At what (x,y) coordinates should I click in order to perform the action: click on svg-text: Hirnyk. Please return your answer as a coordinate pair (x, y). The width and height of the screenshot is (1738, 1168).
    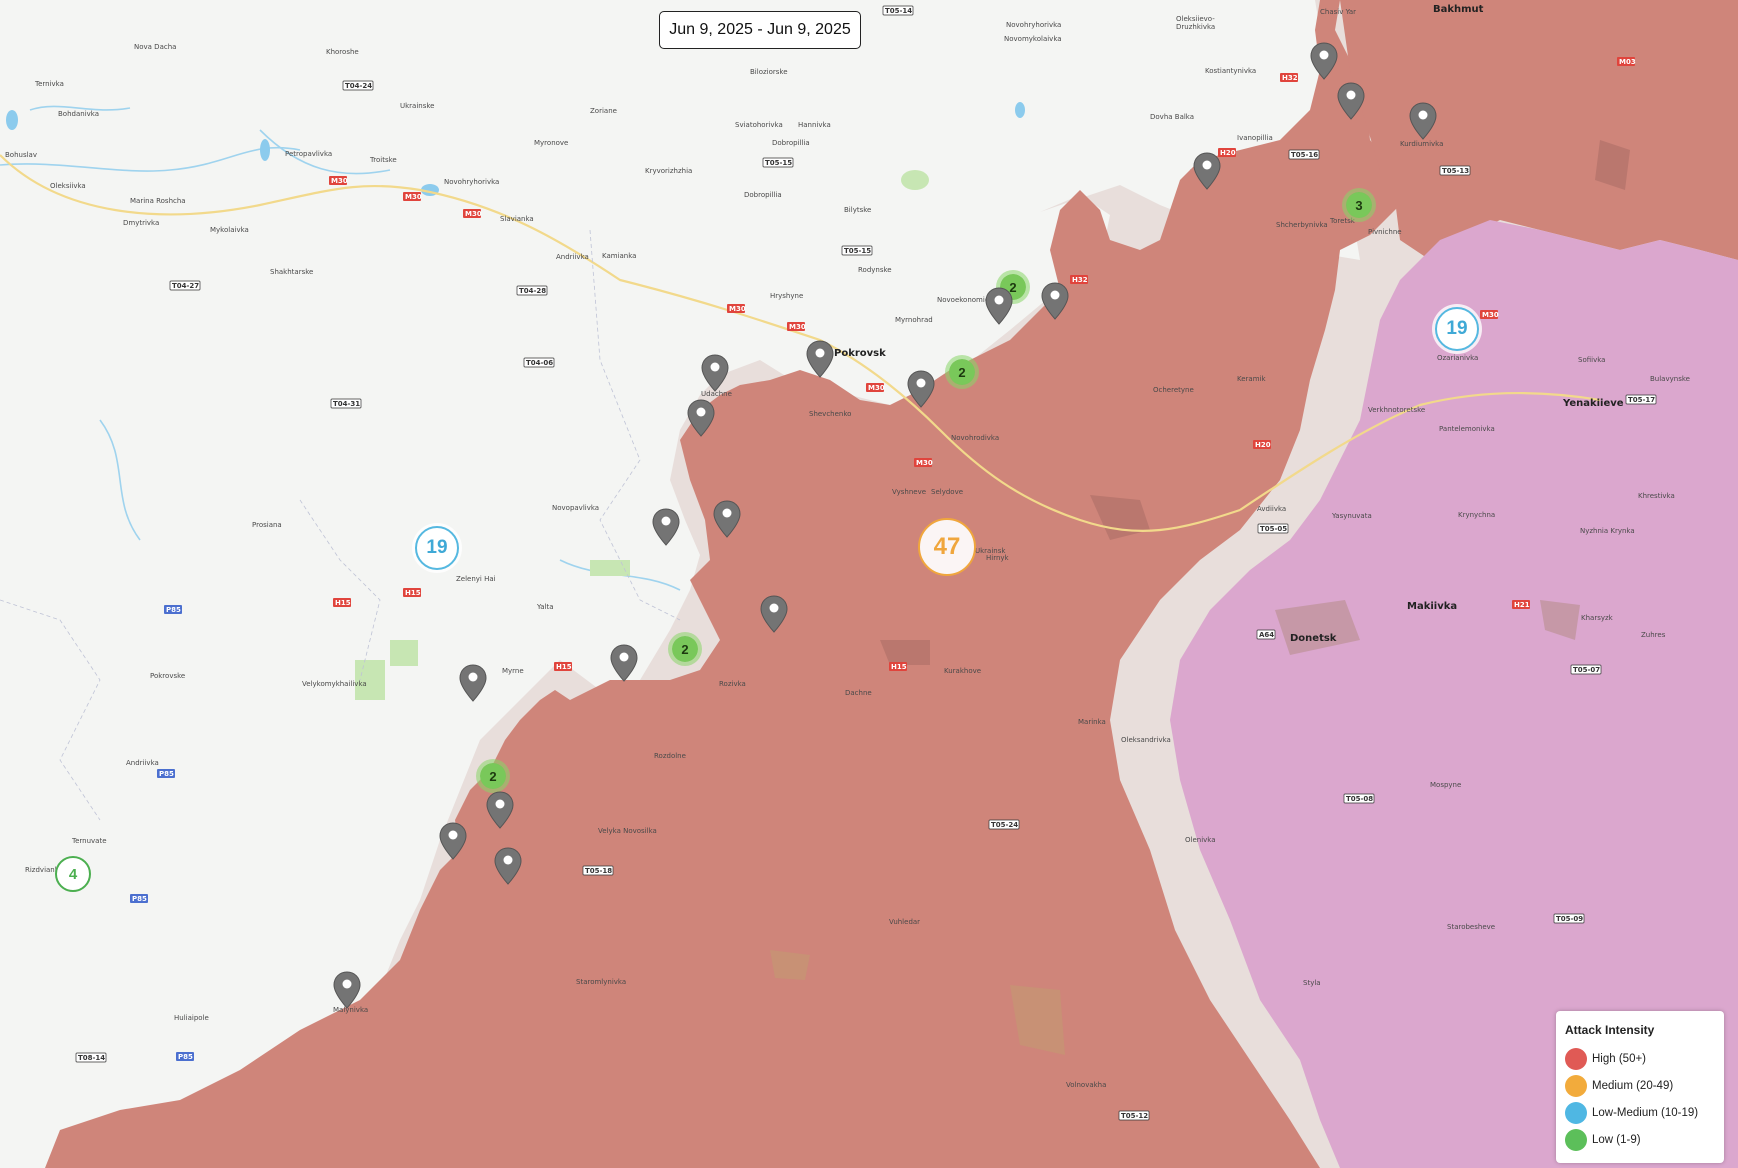
    Looking at the image, I should click on (998, 558).